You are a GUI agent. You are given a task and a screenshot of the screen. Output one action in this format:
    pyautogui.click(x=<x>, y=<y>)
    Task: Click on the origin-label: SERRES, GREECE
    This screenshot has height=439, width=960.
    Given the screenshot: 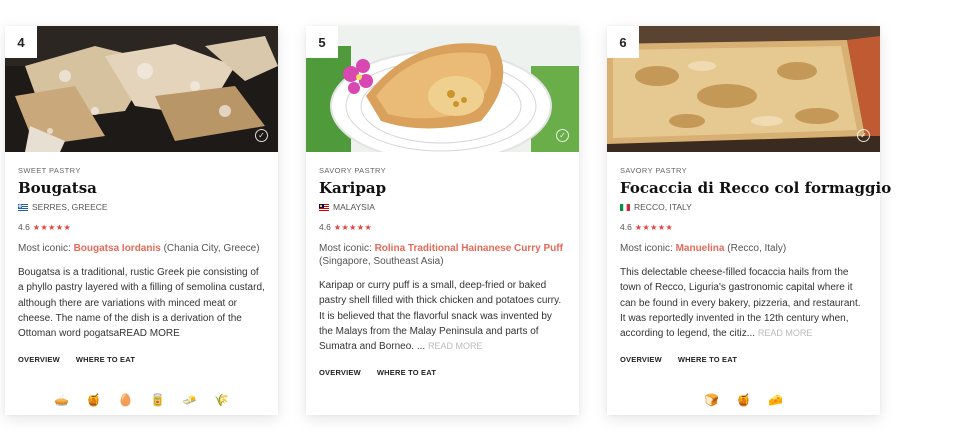 What is the action you would take?
    pyautogui.click(x=70, y=207)
    